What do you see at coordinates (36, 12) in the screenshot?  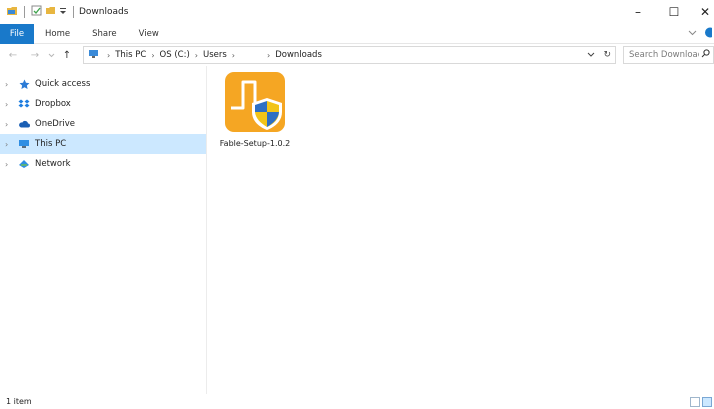 I see `properties-icon` at bounding box center [36, 12].